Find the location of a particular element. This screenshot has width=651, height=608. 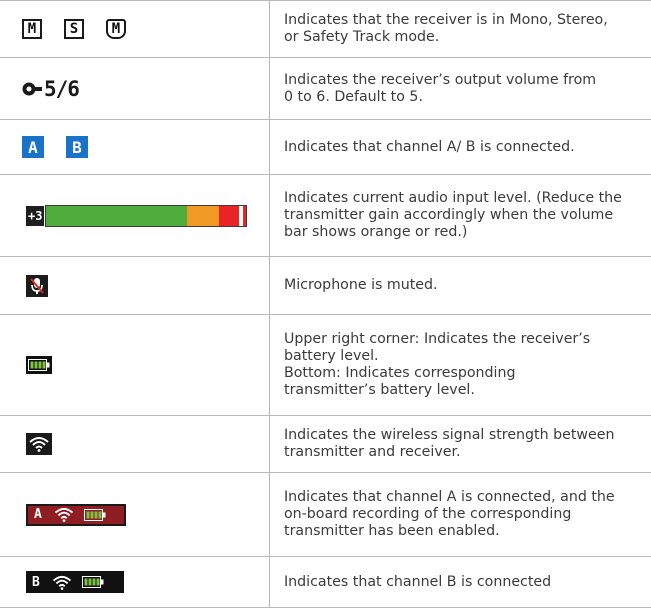

audio-level-meter: +3 is located at coordinates (137, 215).